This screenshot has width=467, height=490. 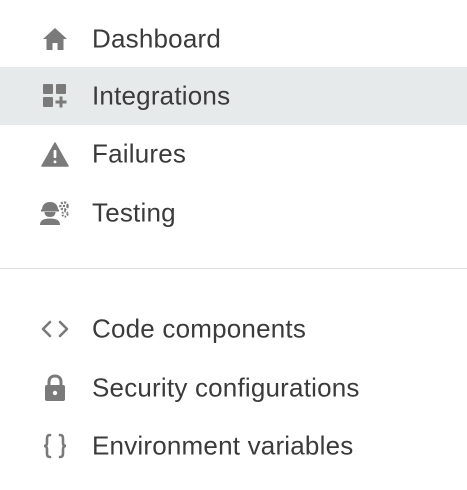 I want to click on nav-item-label: Environment variables, so click(x=223, y=445).